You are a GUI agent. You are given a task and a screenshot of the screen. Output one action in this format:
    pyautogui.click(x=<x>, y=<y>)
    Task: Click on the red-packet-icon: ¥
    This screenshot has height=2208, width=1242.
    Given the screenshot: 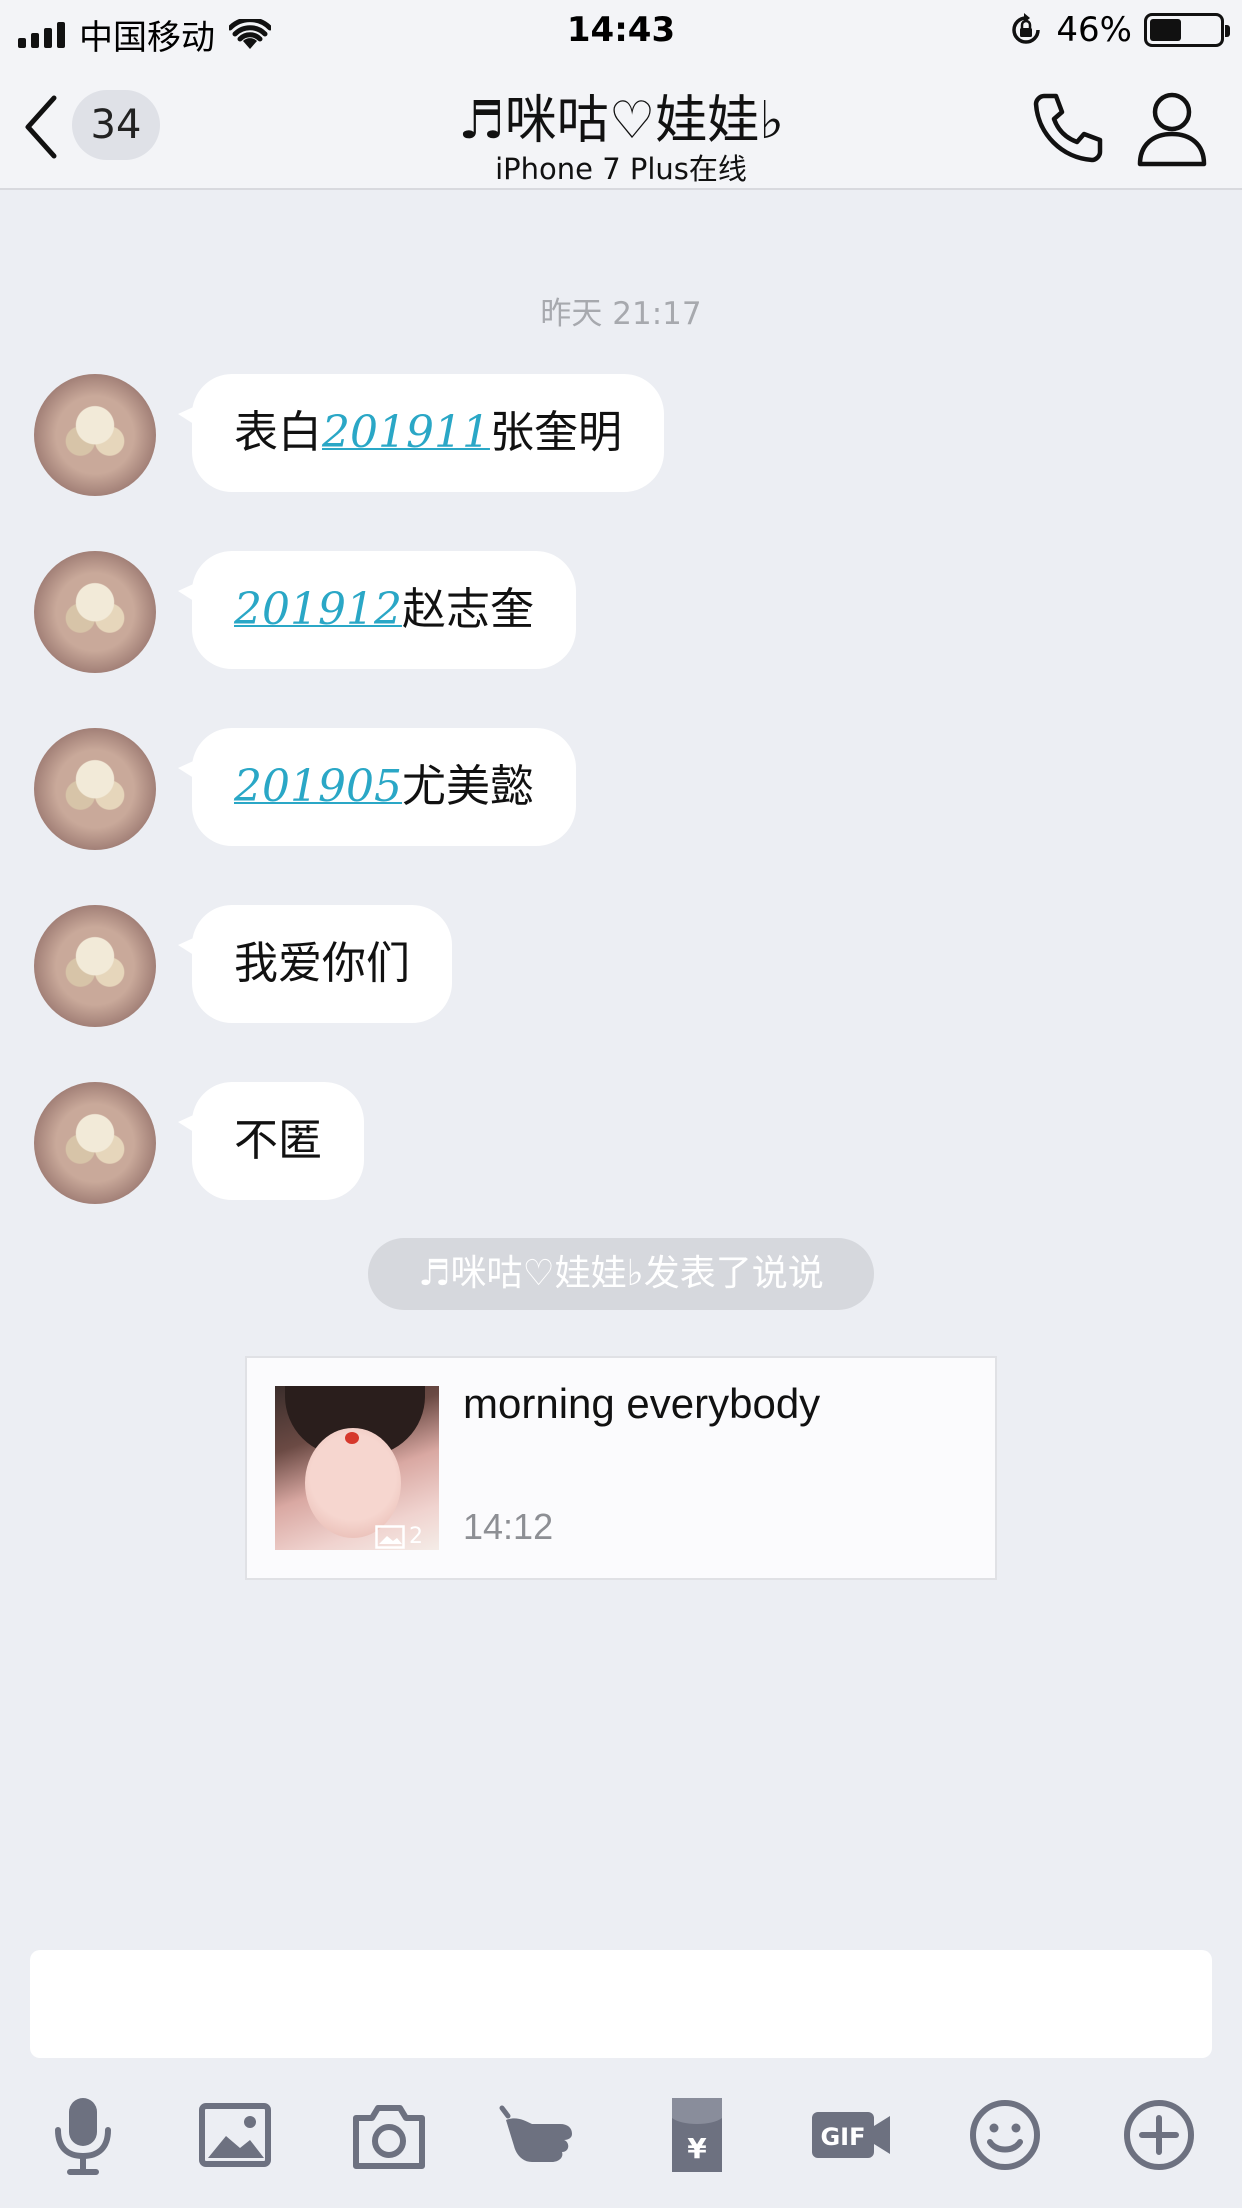 What is the action you would take?
    pyautogui.click(x=697, y=2135)
    